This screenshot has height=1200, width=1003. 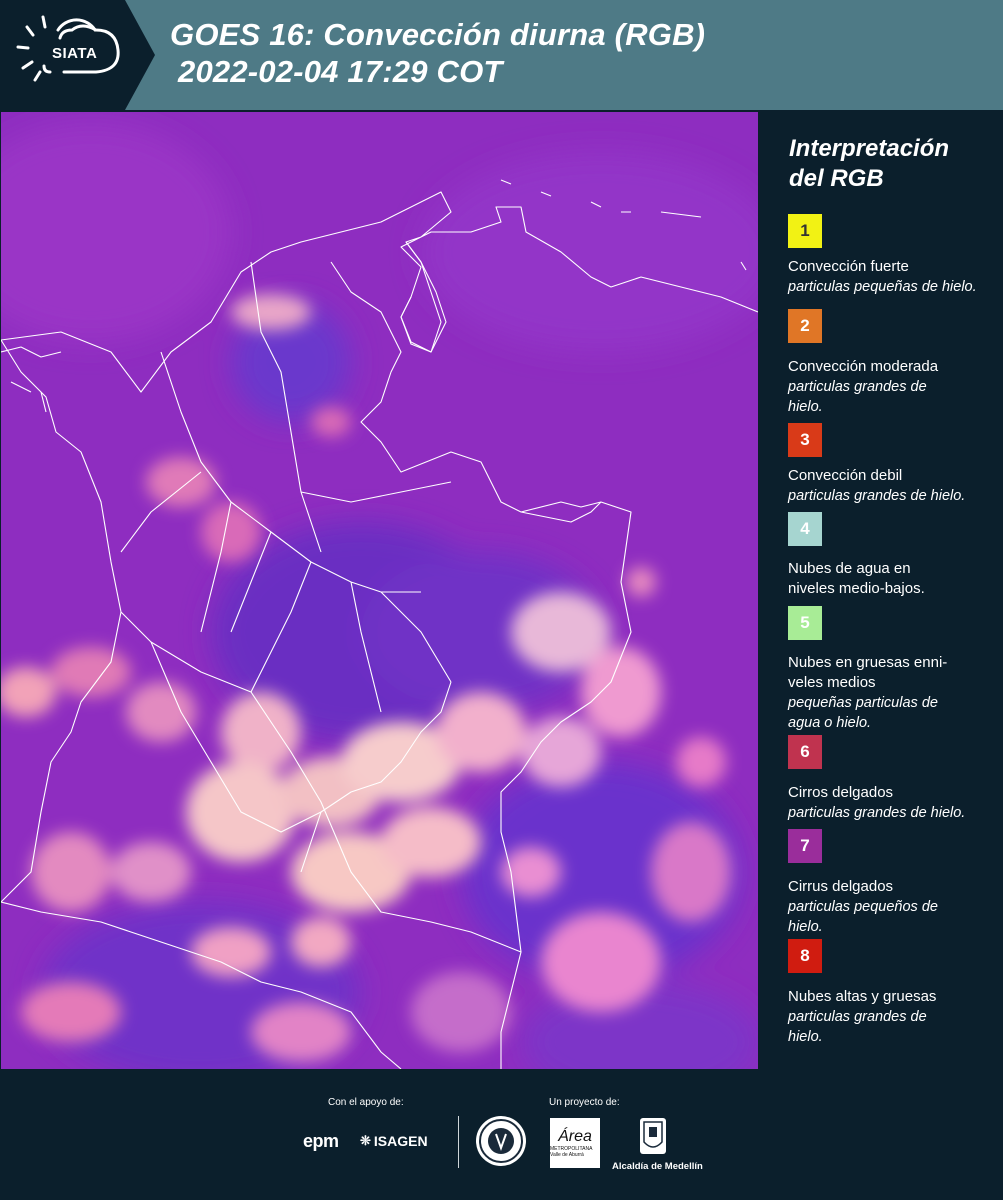 I want to click on legend-item-desc: pequeñas particulas de agua o hielo., so click(x=863, y=713).